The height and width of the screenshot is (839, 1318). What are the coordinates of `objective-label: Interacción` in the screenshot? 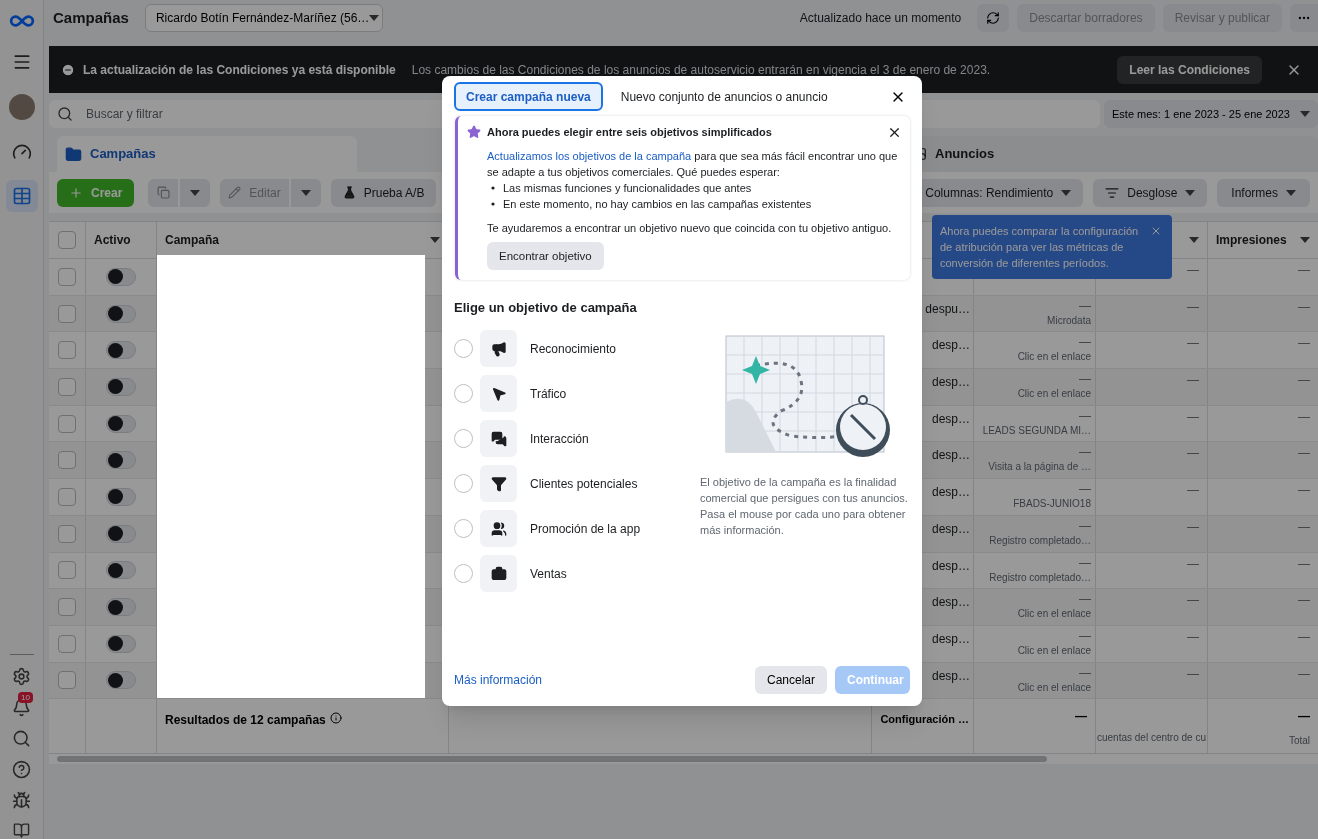 It's located at (559, 439).